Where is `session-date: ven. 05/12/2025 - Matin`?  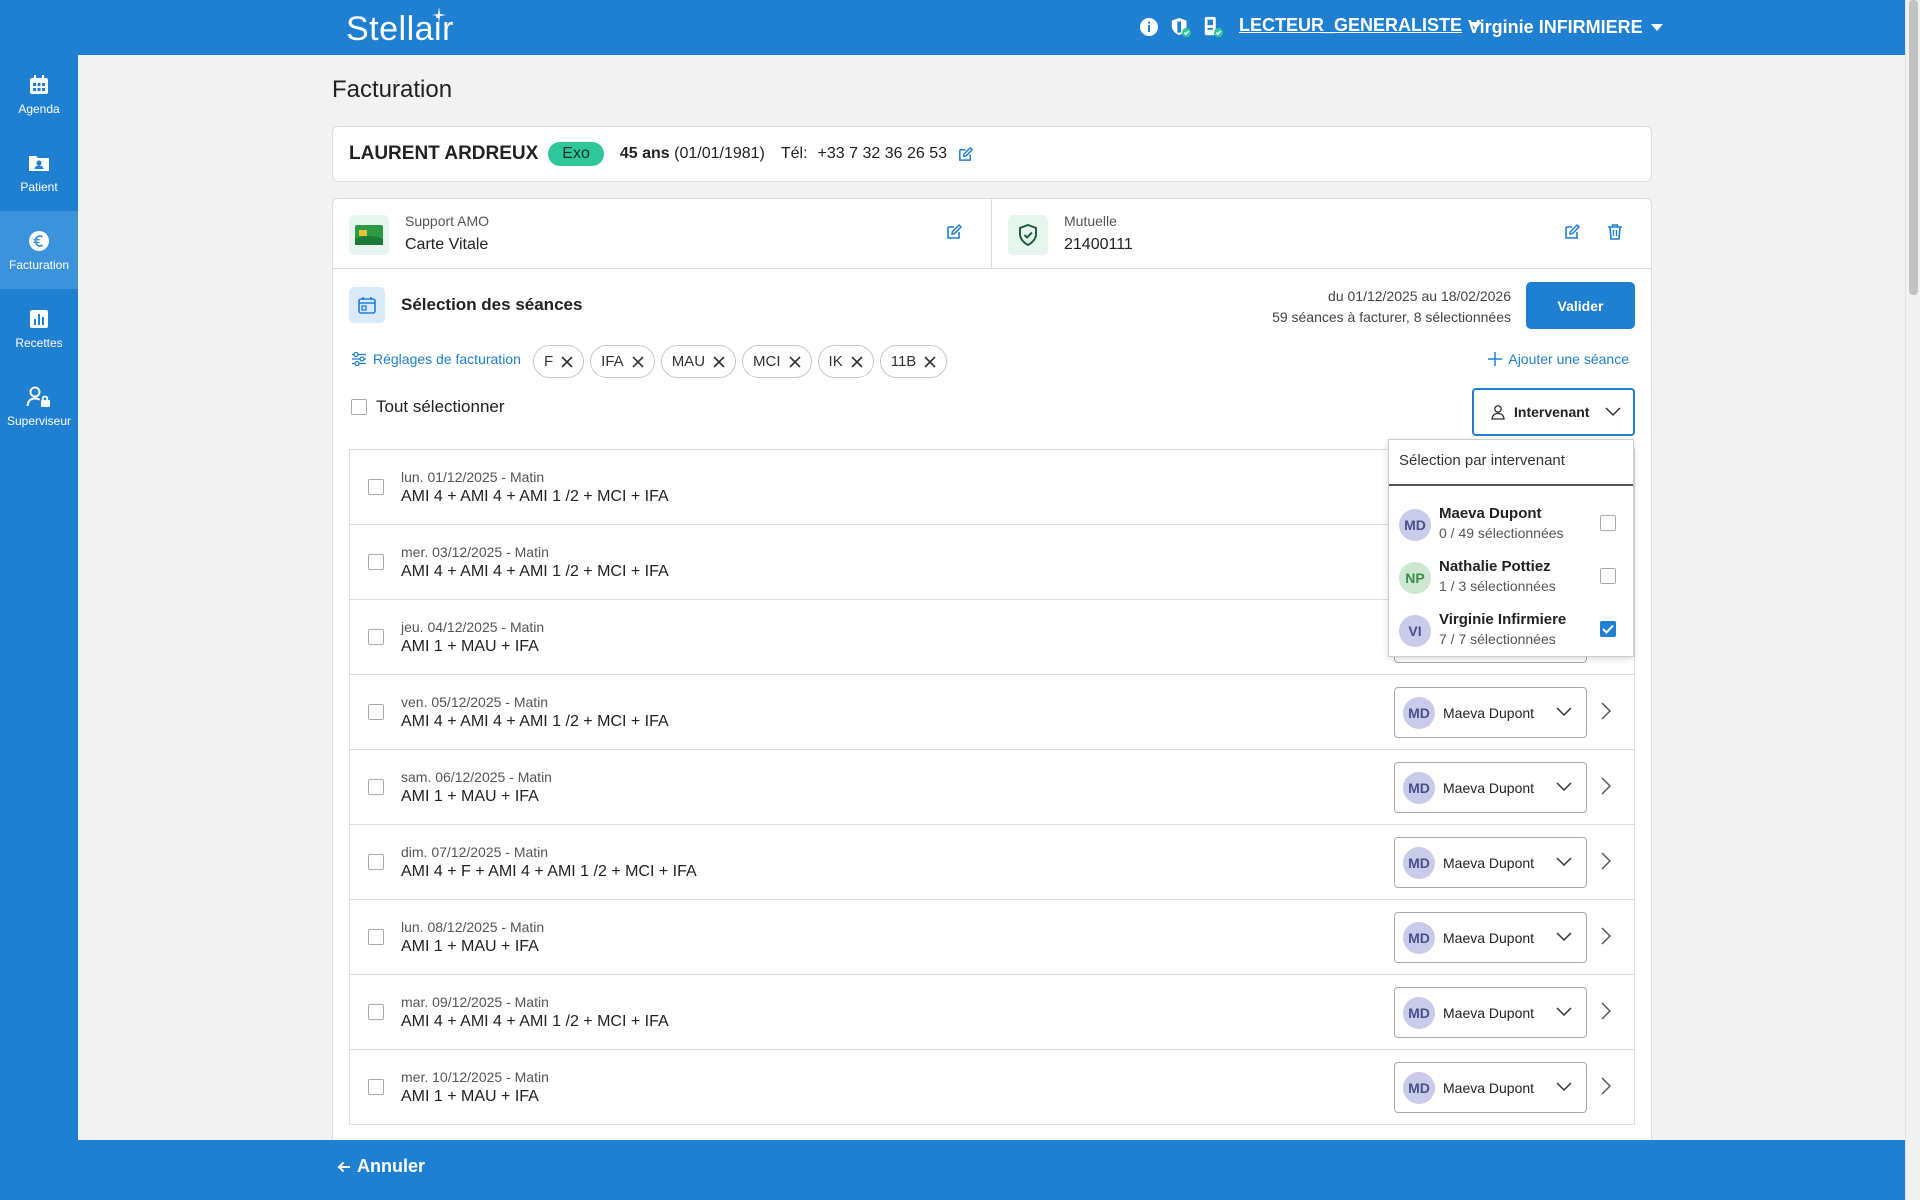
session-date: ven. 05/12/2025 - Matin is located at coordinates (475, 702).